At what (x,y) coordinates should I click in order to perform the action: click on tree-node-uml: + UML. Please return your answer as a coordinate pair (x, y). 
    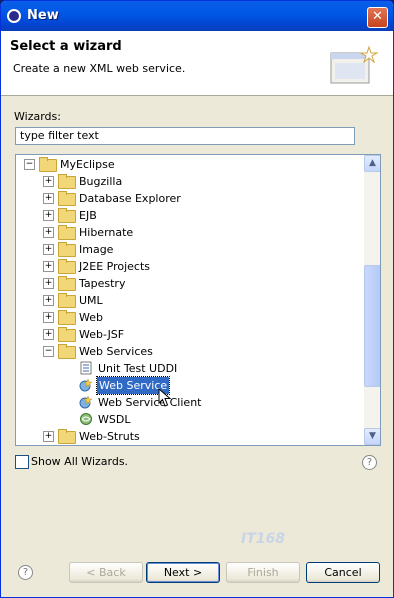
    Looking at the image, I should click on (189, 300).